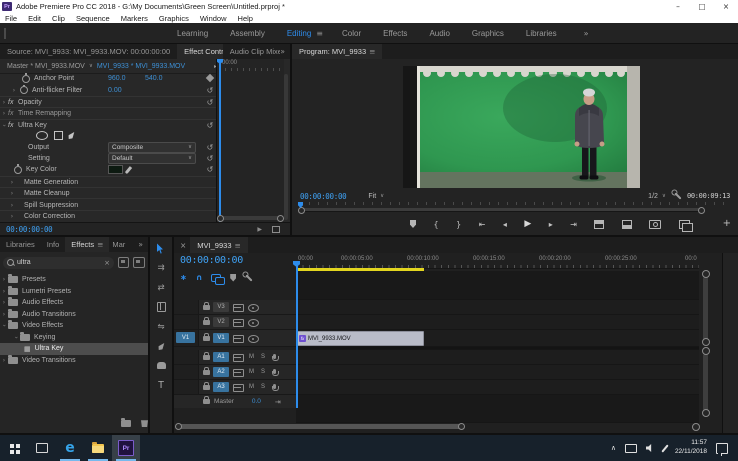 This screenshot has height=461, width=738. What do you see at coordinates (702, 6) in the screenshot?
I see `maximize-button: □` at bounding box center [702, 6].